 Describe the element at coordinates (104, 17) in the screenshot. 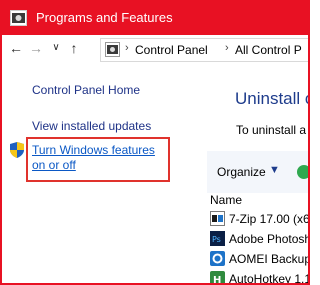

I see `window-title: Programs and Features` at that location.